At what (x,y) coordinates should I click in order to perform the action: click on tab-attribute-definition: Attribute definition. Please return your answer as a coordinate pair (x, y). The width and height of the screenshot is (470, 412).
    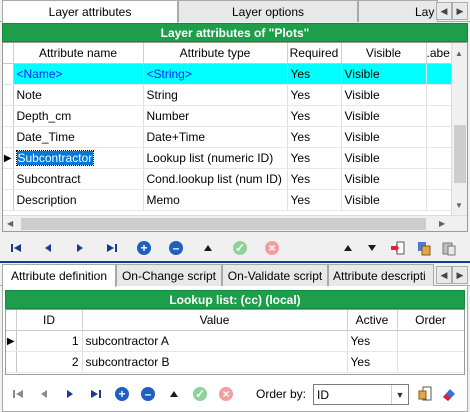
    Looking at the image, I should click on (59, 275).